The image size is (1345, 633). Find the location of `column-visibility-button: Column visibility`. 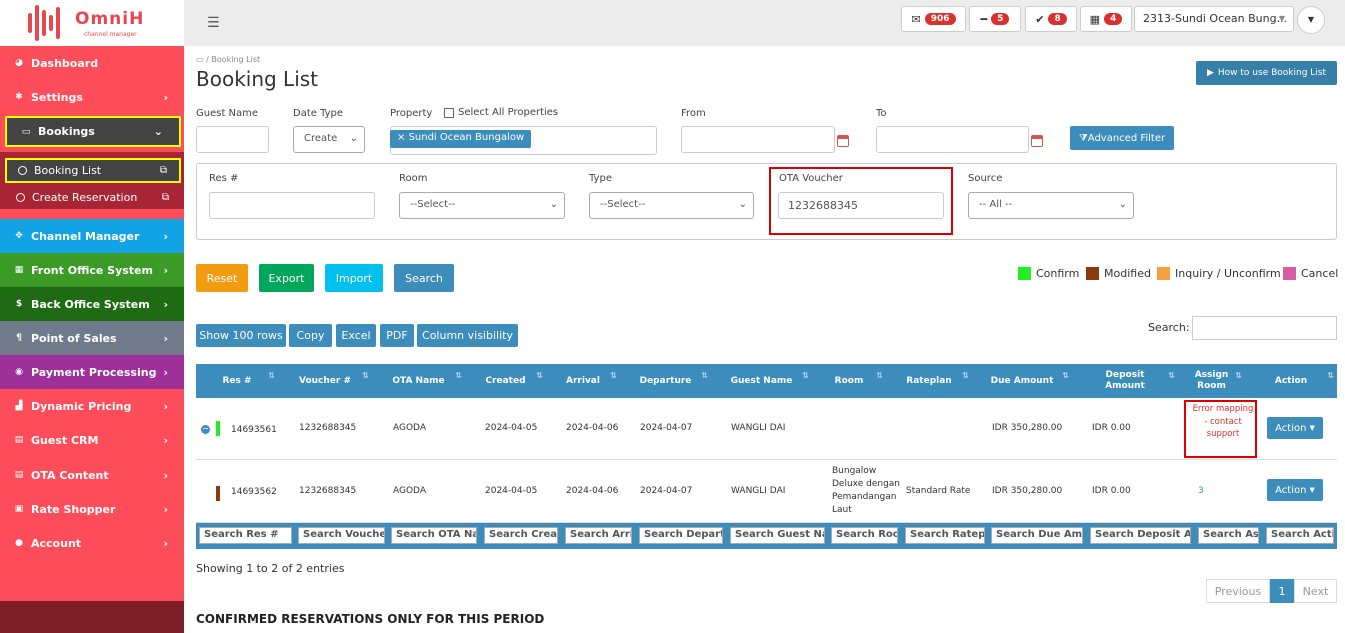

column-visibility-button: Column visibility is located at coordinates (467, 335).